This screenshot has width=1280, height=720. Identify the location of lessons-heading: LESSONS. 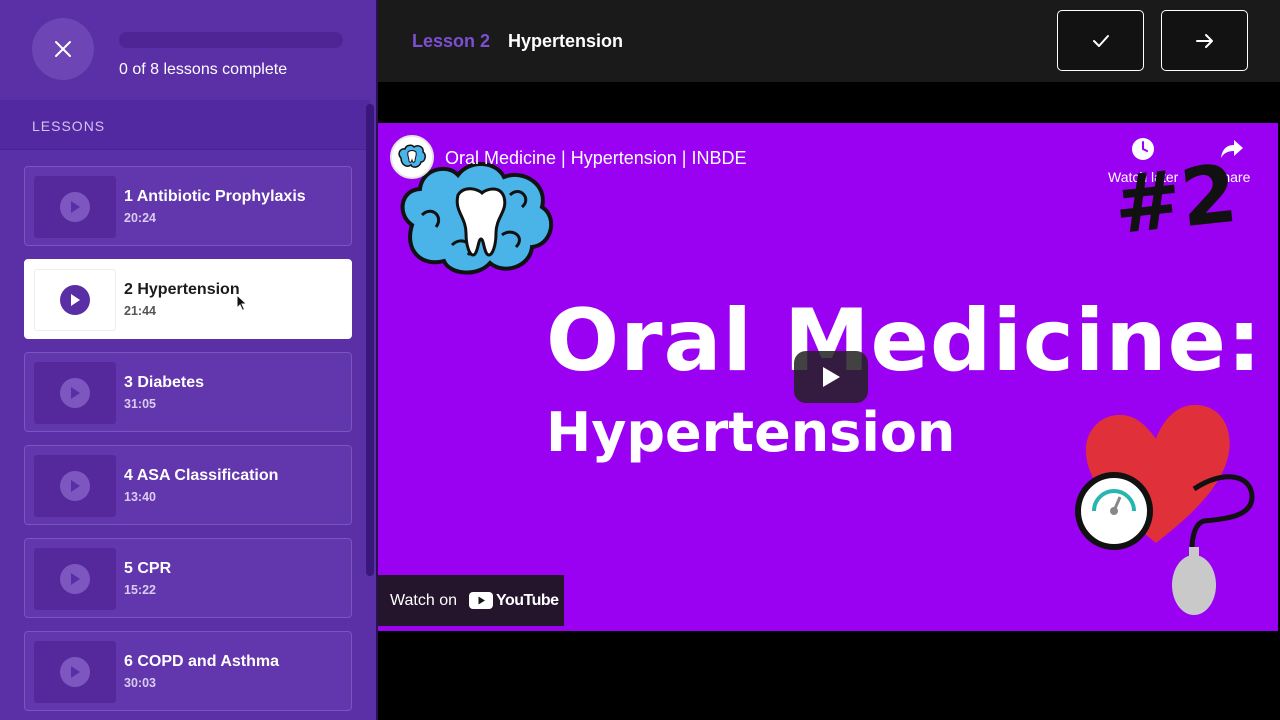
(185, 125).